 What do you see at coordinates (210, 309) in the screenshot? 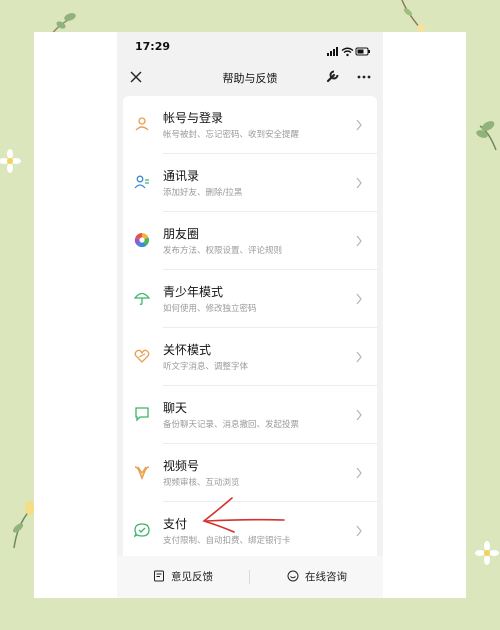
I see `item-subtitle: 如何使用、修改独立密码` at bounding box center [210, 309].